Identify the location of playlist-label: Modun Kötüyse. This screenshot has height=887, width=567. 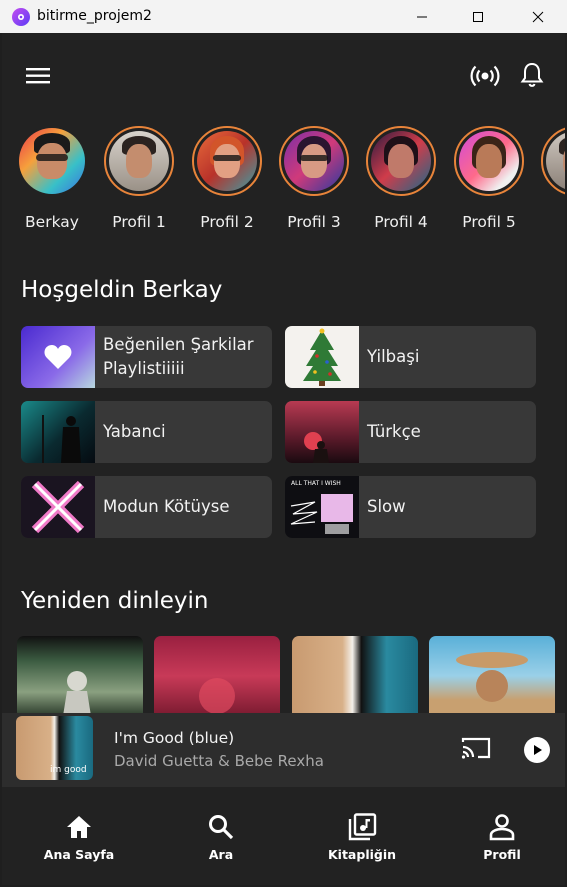
(166, 506).